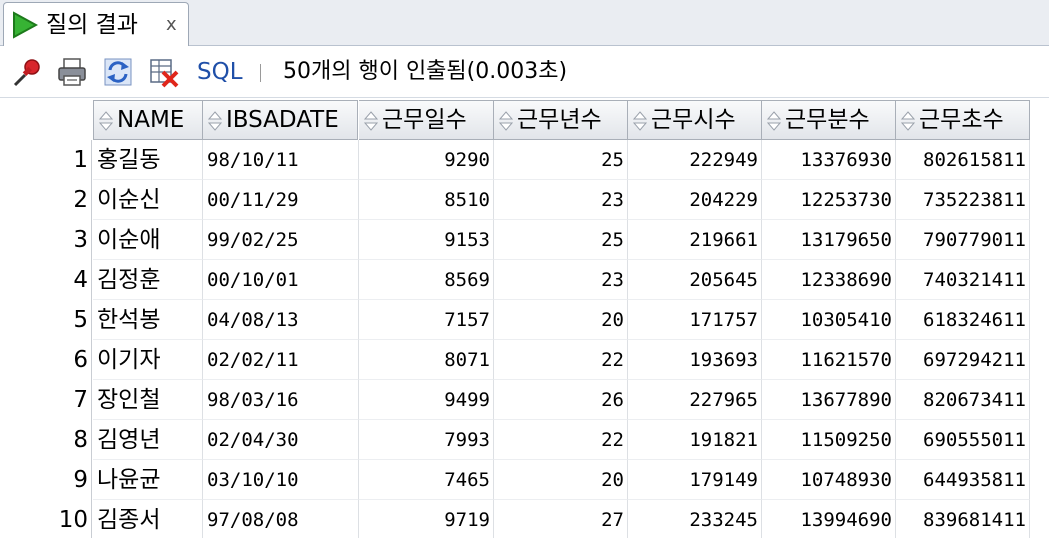 The width and height of the screenshot is (1049, 538). Describe the element at coordinates (46, 200) in the screenshot. I see `row-number: 2` at that location.